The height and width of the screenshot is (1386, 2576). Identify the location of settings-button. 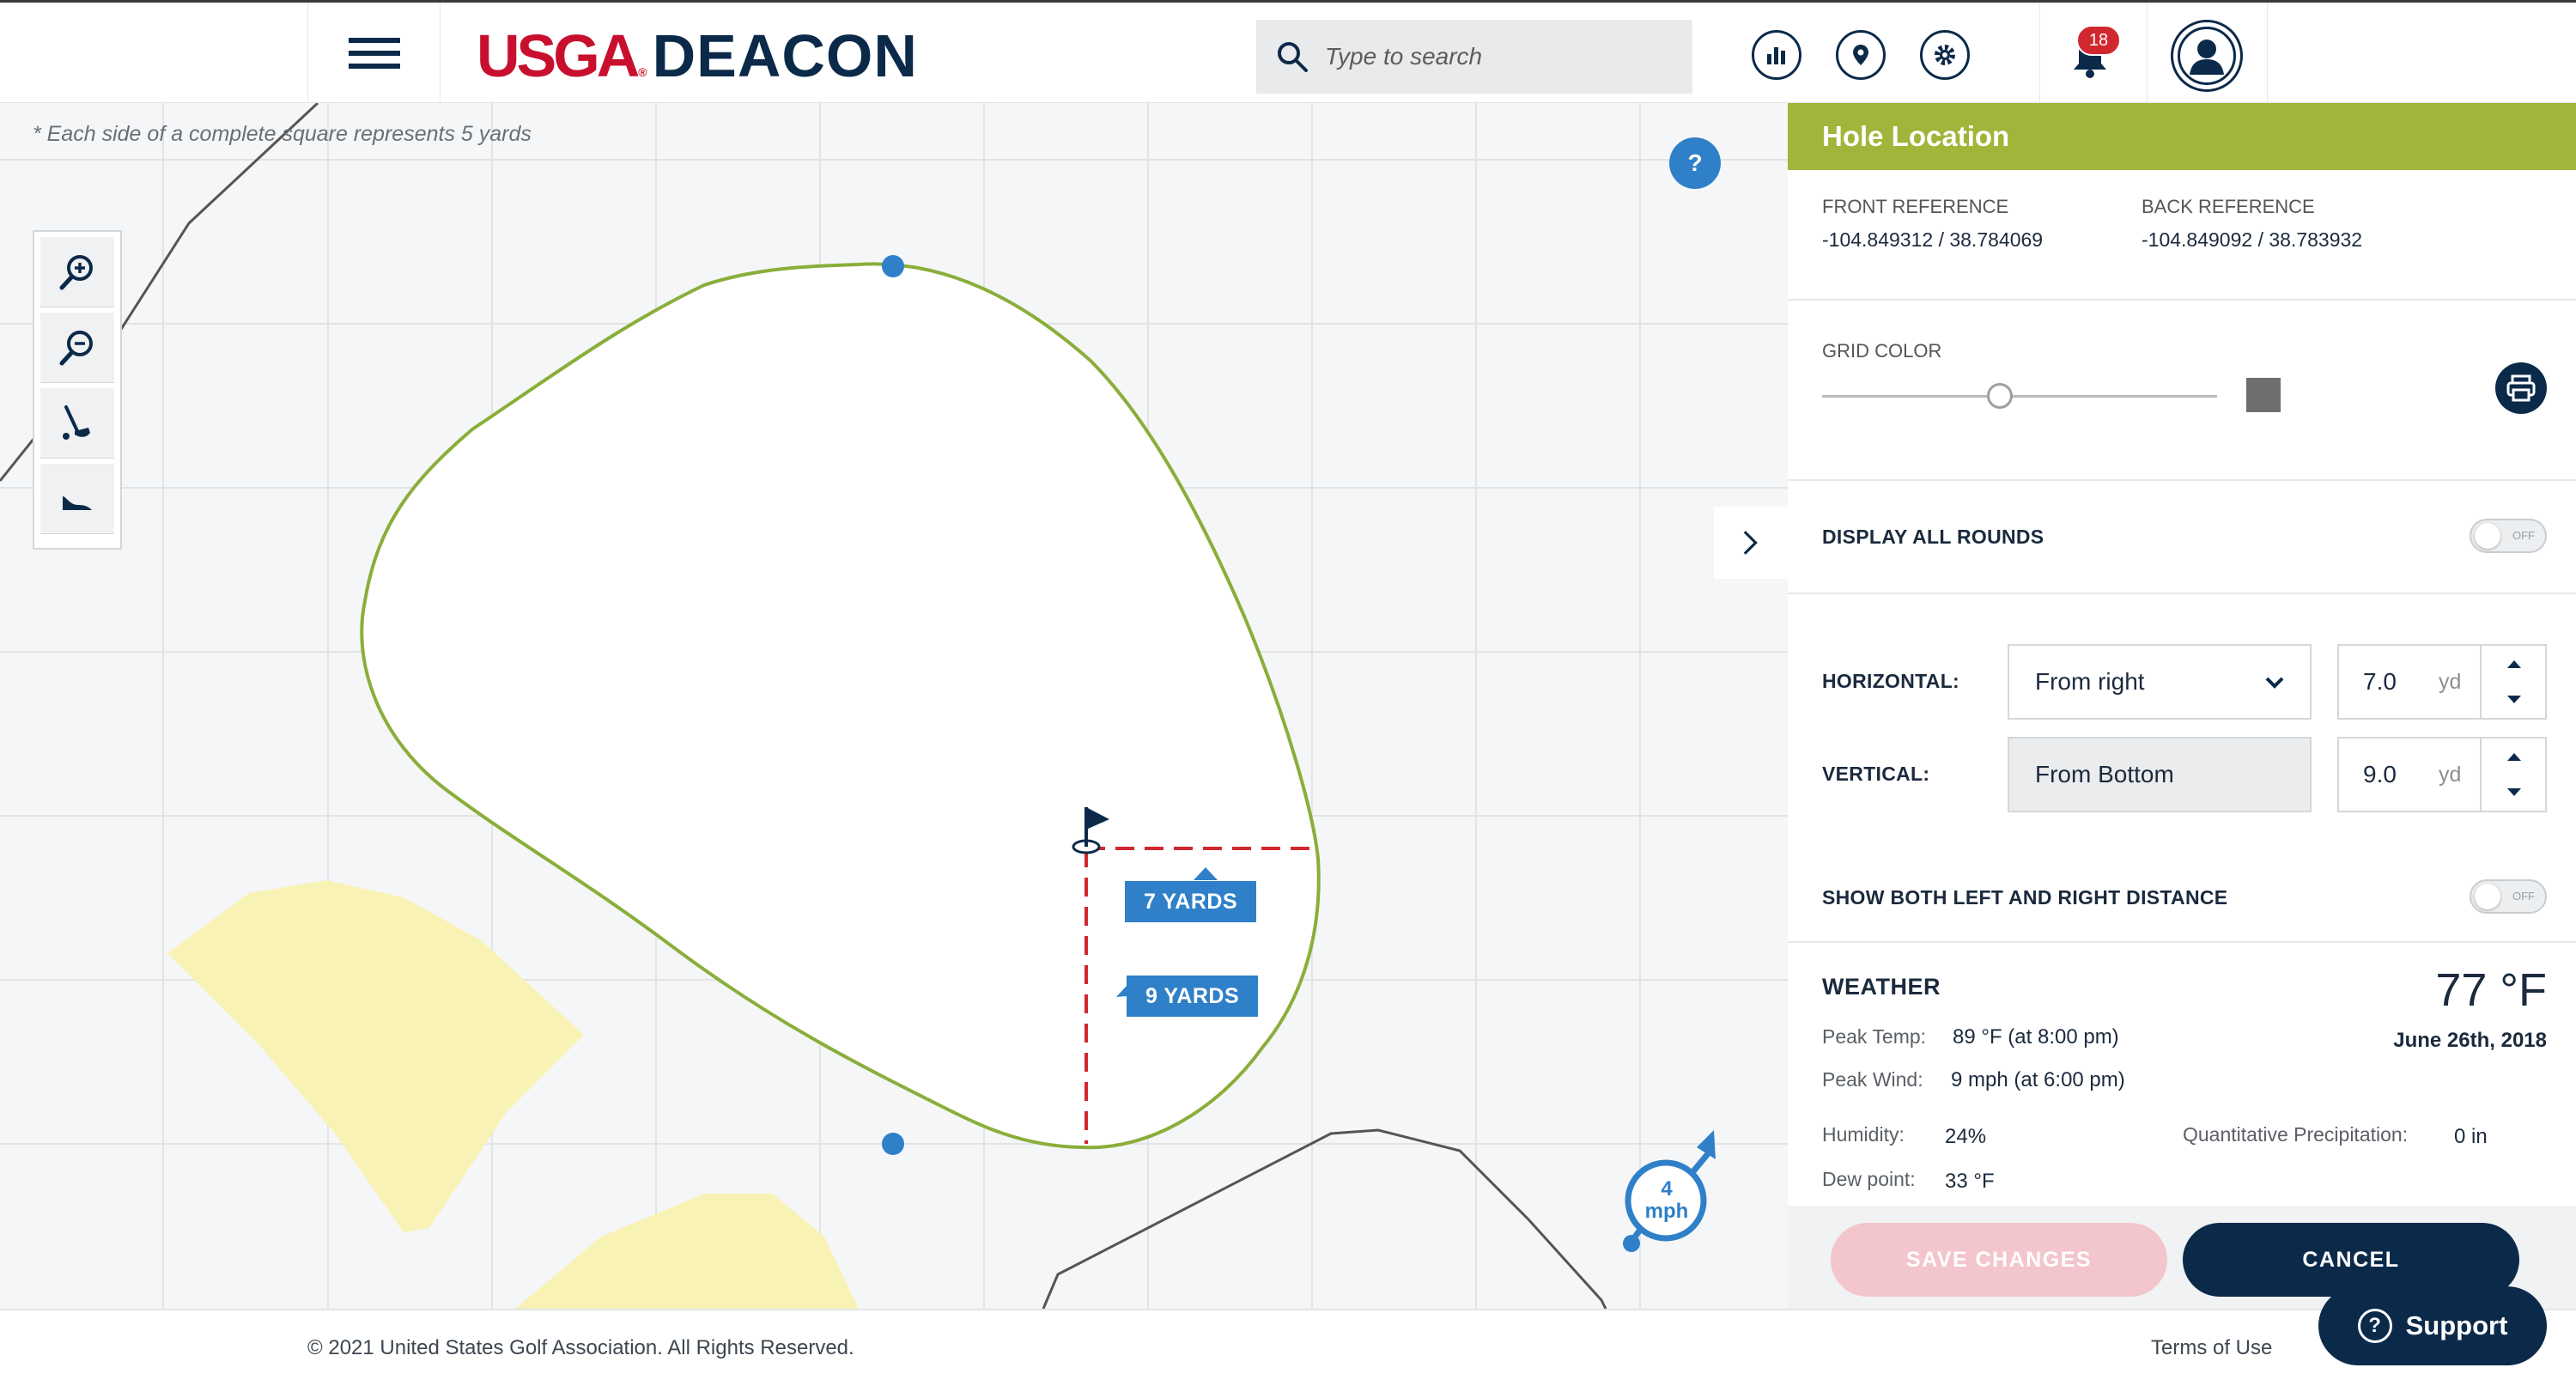
(1945, 55).